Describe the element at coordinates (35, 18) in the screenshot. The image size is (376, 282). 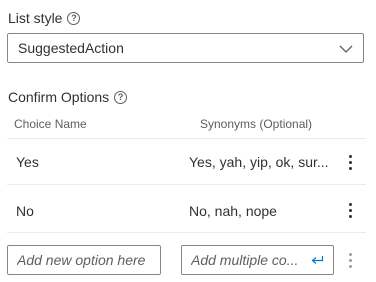
I see `list-style-label-text: List style` at that location.